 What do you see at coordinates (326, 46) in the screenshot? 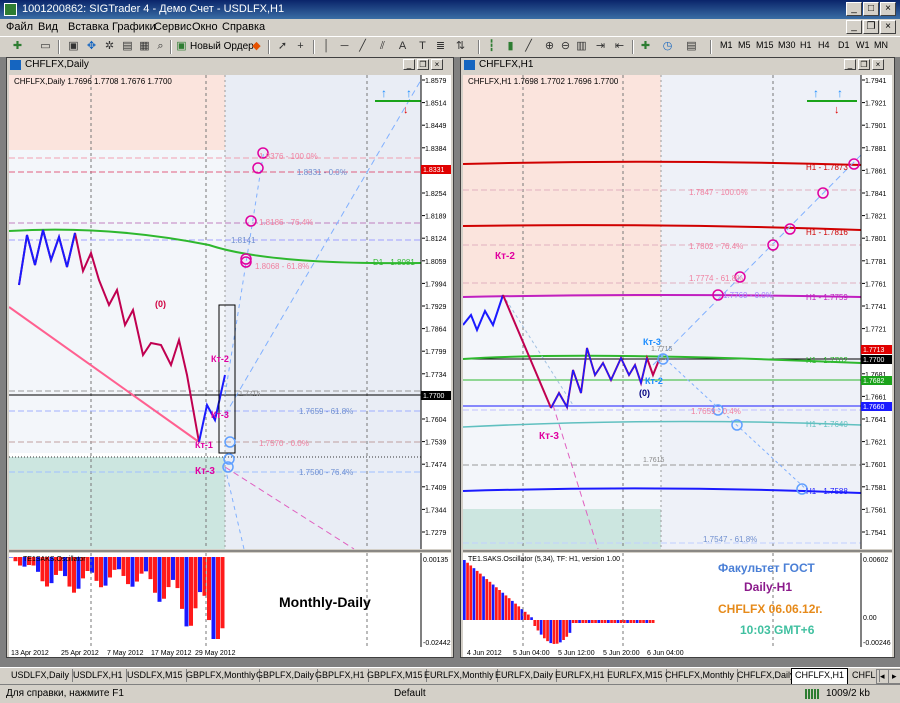
I see `vertical-line-icon: │` at bounding box center [326, 46].